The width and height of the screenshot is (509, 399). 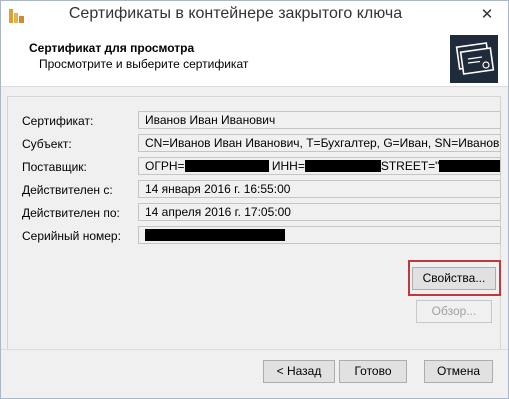 I want to click on close-icon: ✕, so click(x=487, y=15).